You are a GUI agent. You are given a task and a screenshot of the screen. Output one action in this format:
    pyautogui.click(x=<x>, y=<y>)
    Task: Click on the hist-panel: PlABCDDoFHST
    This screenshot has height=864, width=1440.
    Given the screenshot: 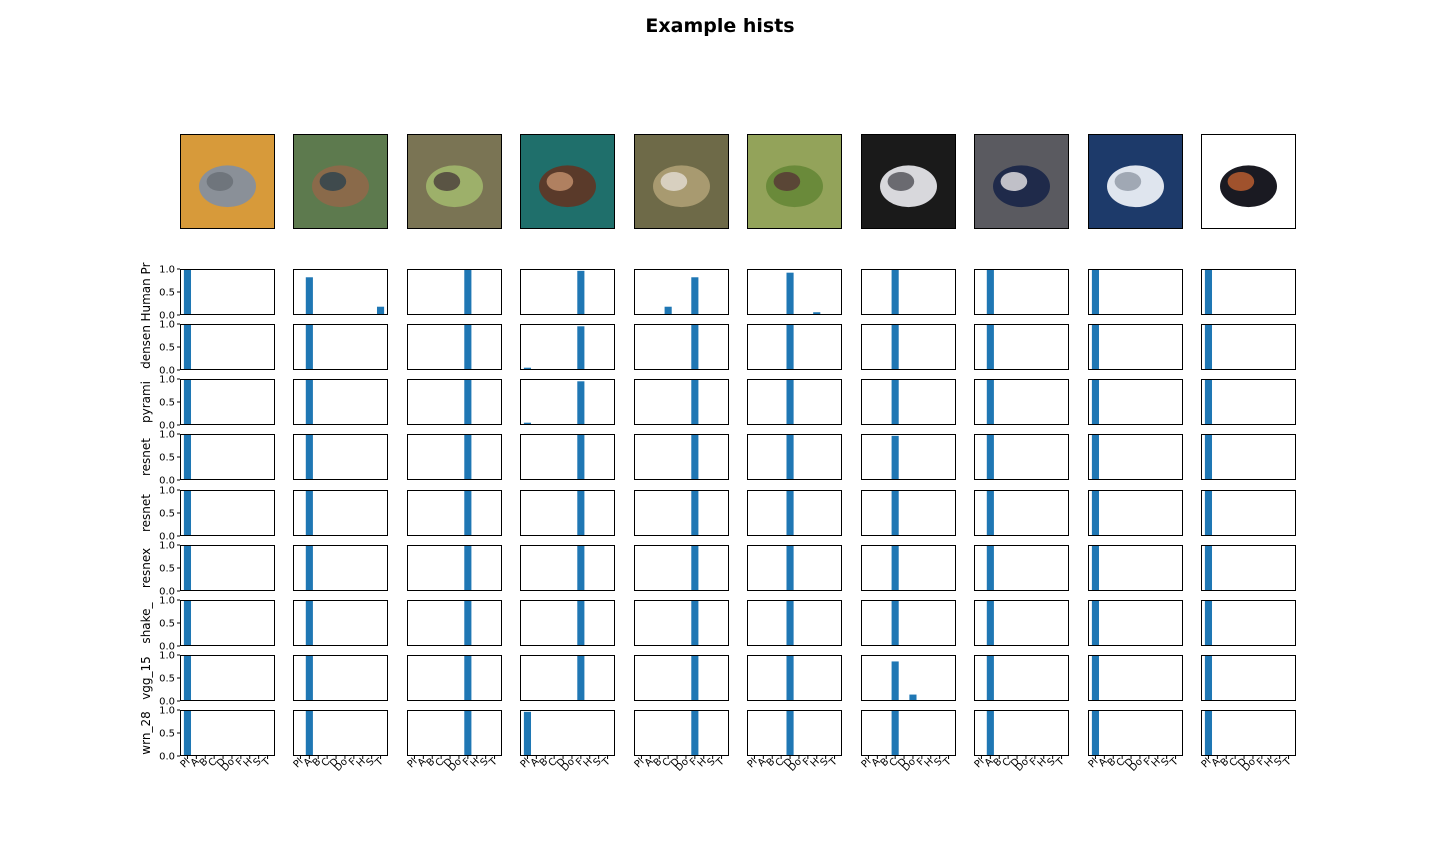 What is the action you would take?
    pyautogui.click(x=567, y=742)
    